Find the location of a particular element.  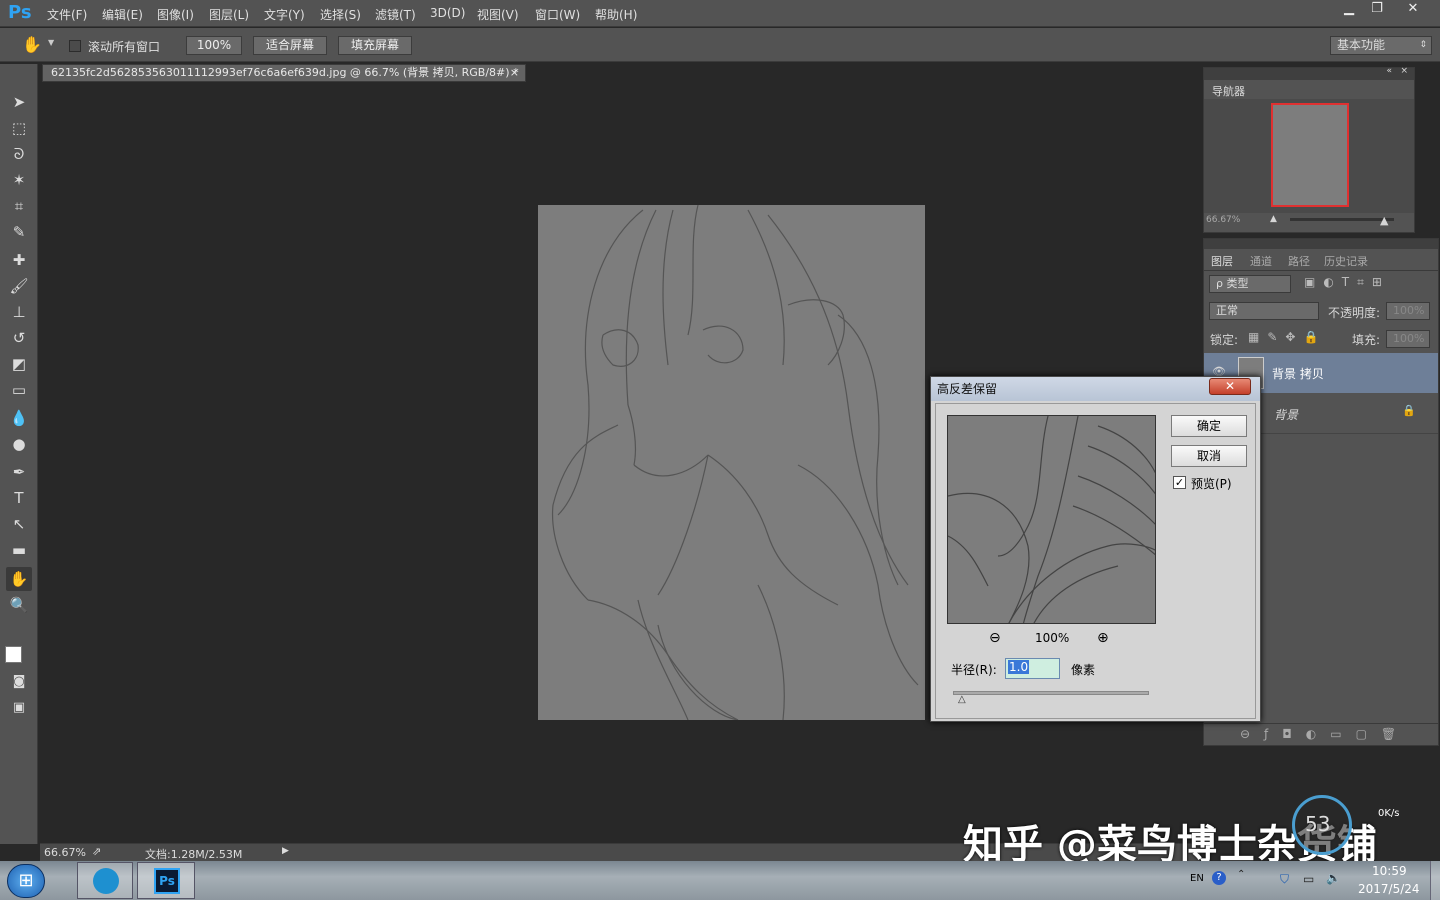

crop-icon: ⌗ is located at coordinates (19, 206).